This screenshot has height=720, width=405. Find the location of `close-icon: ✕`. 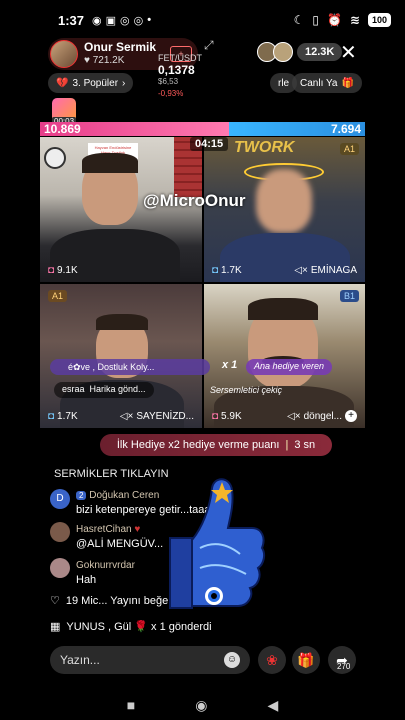

close-icon: ✕ is located at coordinates (348, 52).